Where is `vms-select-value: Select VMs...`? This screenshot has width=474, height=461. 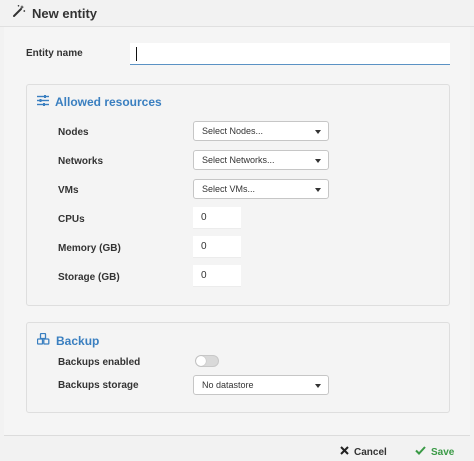 vms-select-value: Select VMs... is located at coordinates (229, 189).